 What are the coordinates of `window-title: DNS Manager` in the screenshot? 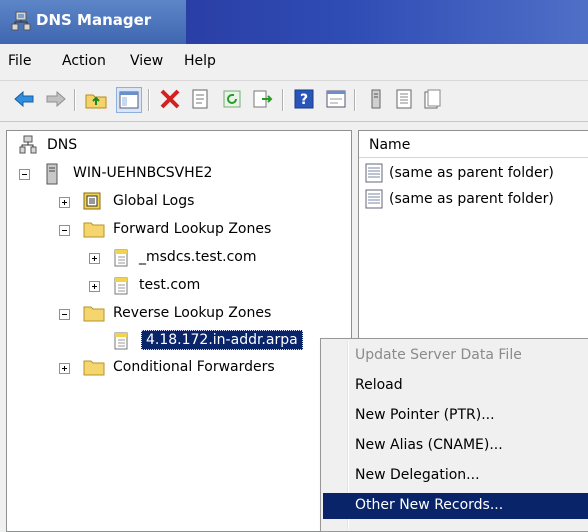 It's located at (94, 20).